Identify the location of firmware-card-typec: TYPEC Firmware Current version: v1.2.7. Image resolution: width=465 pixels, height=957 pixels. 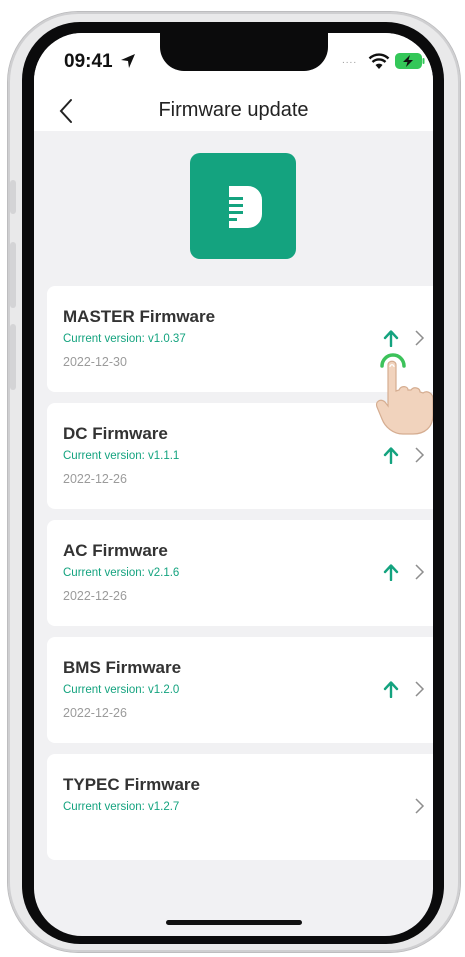
(240, 807).